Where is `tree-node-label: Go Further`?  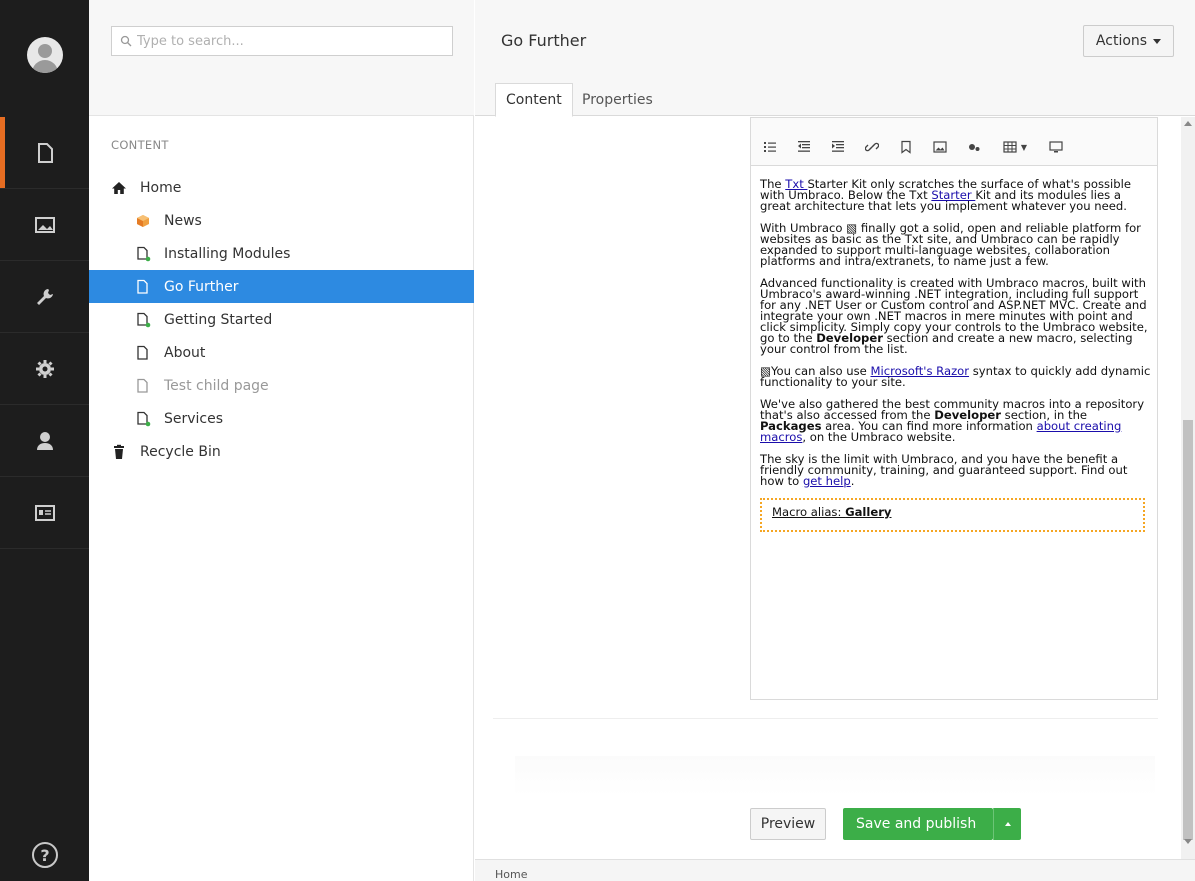
tree-node-label: Go Further is located at coordinates (201, 286).